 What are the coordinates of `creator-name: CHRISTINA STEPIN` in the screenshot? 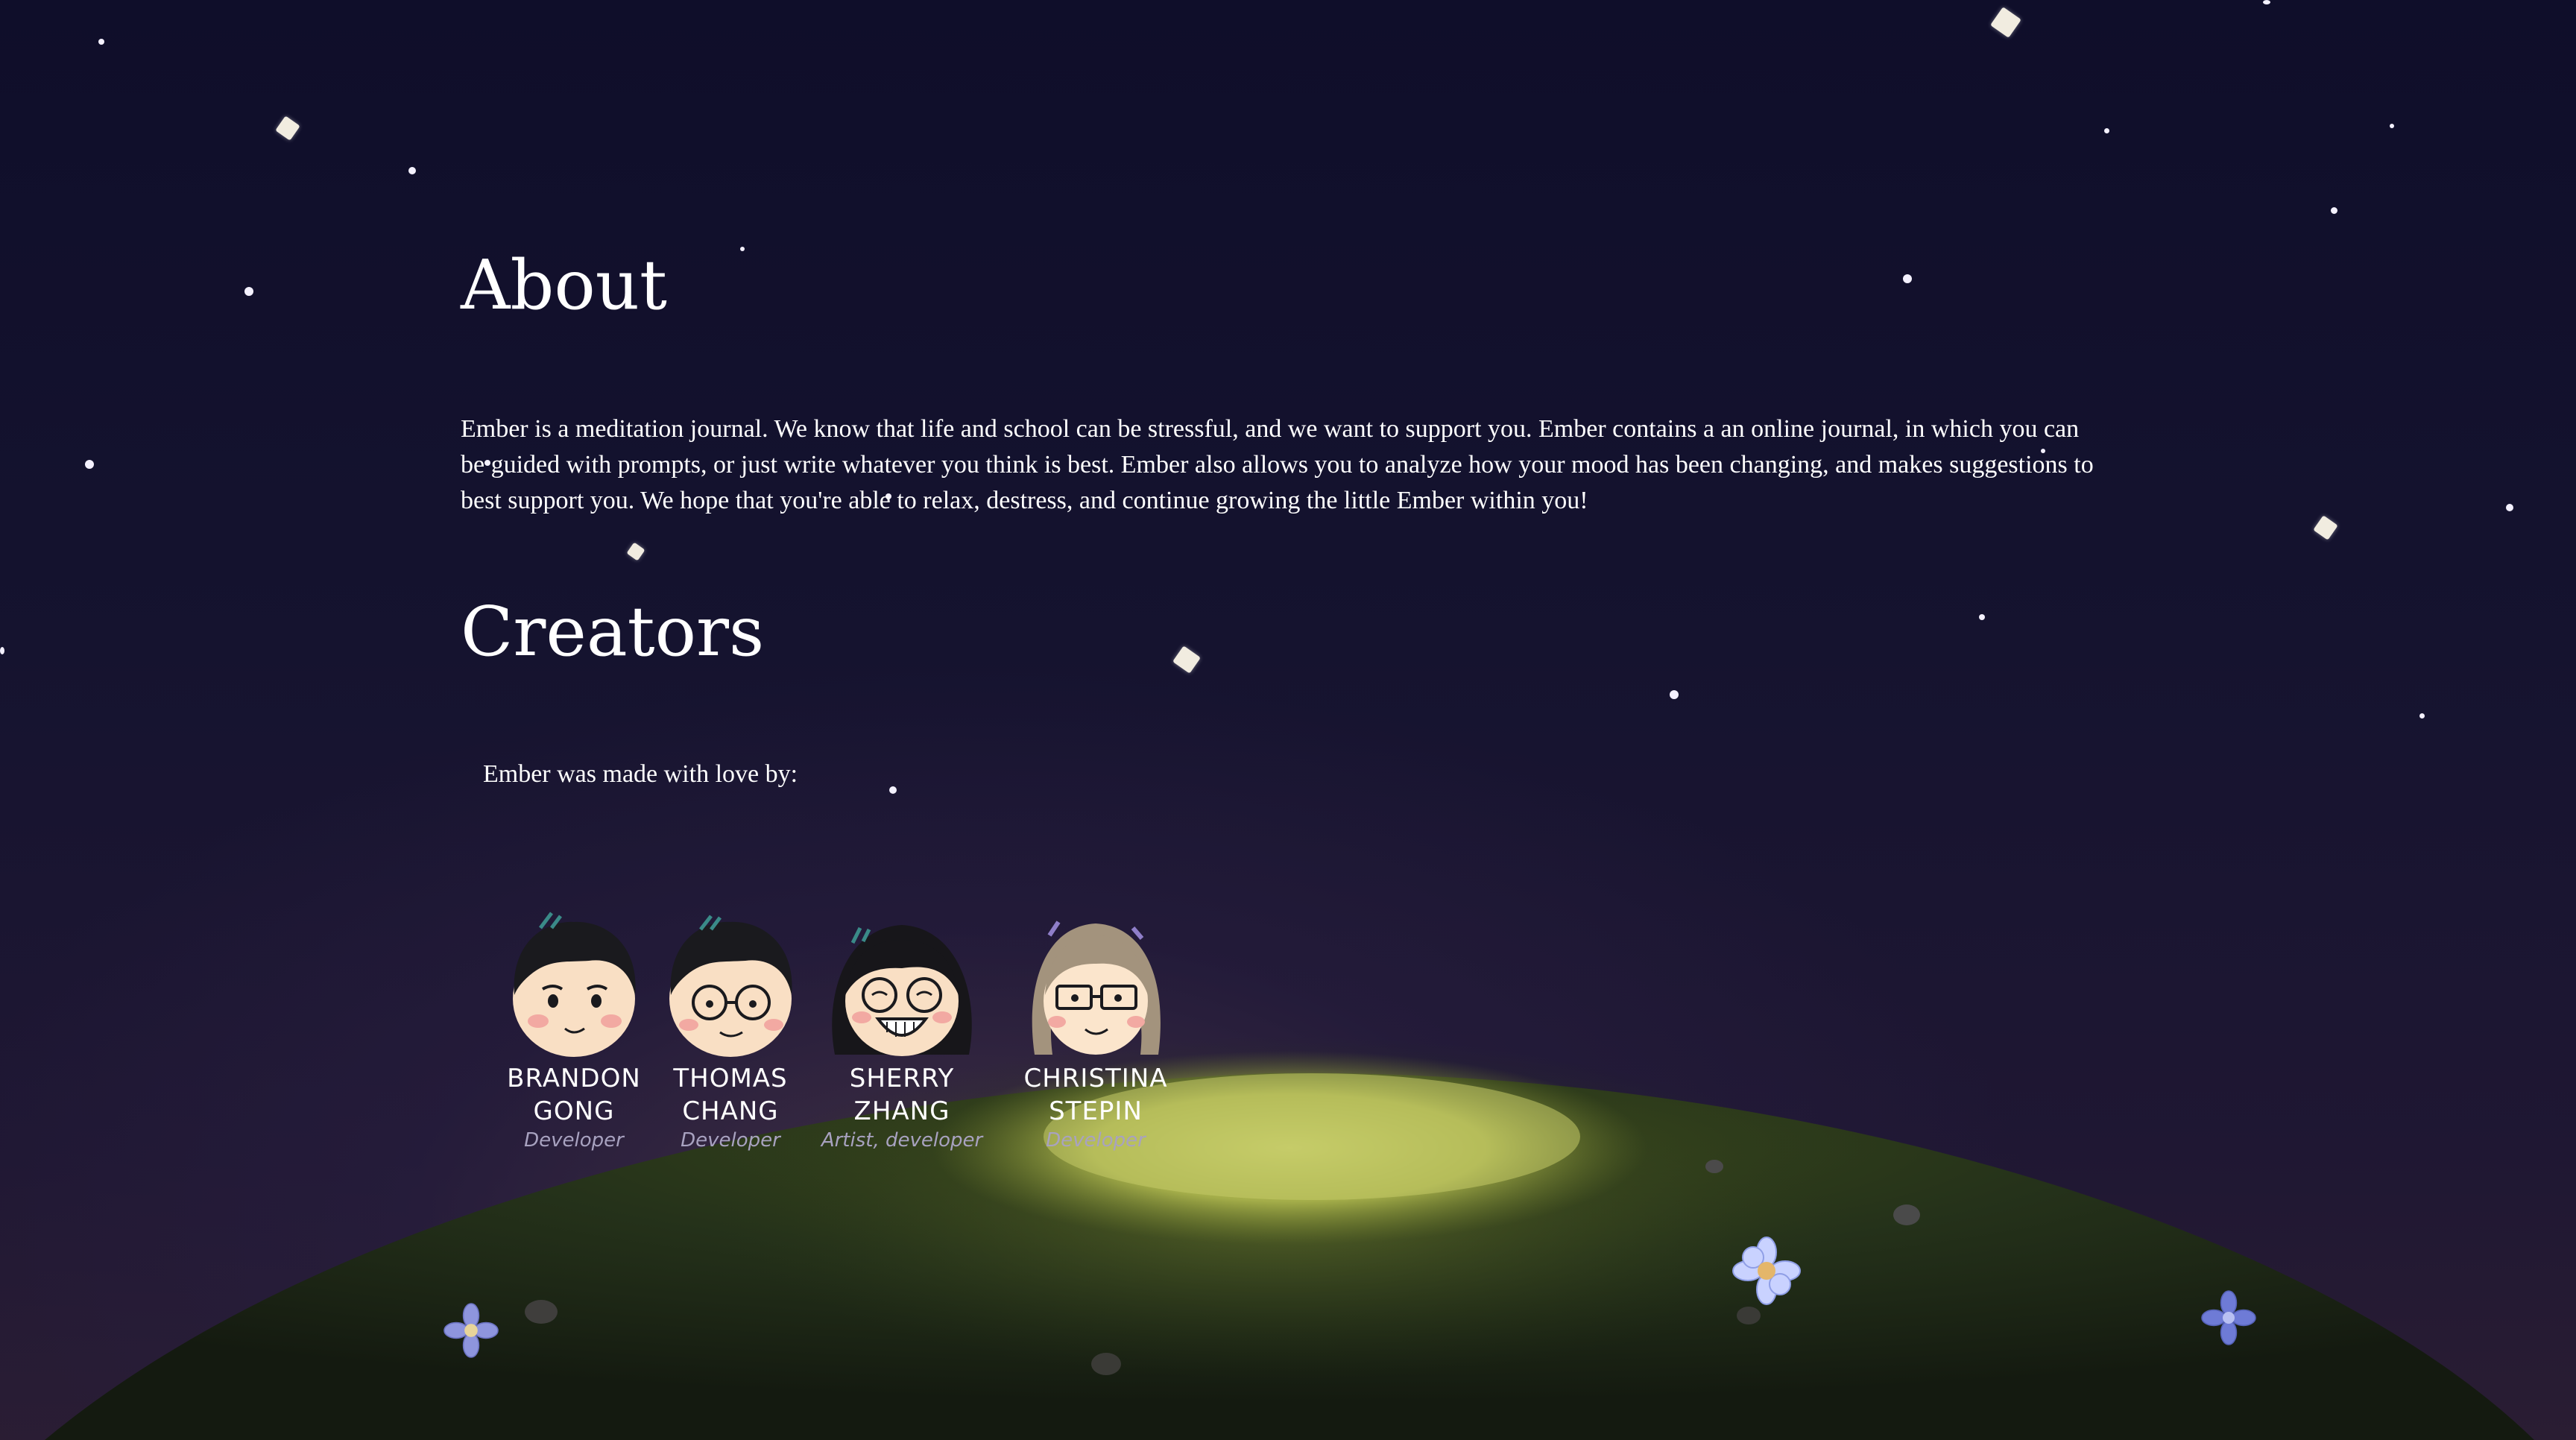 It's located at (1095, 1095).